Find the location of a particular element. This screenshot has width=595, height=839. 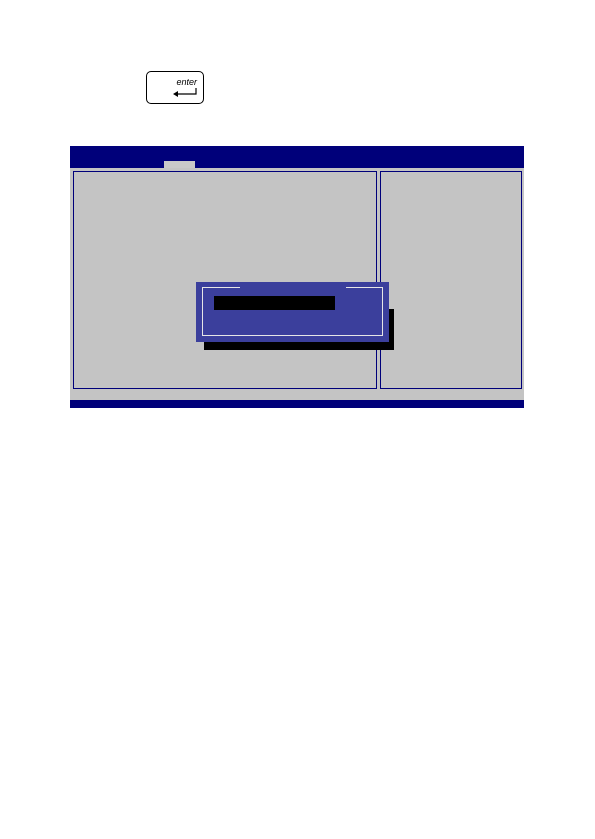

tab-active is located at coordinates (179, 164).